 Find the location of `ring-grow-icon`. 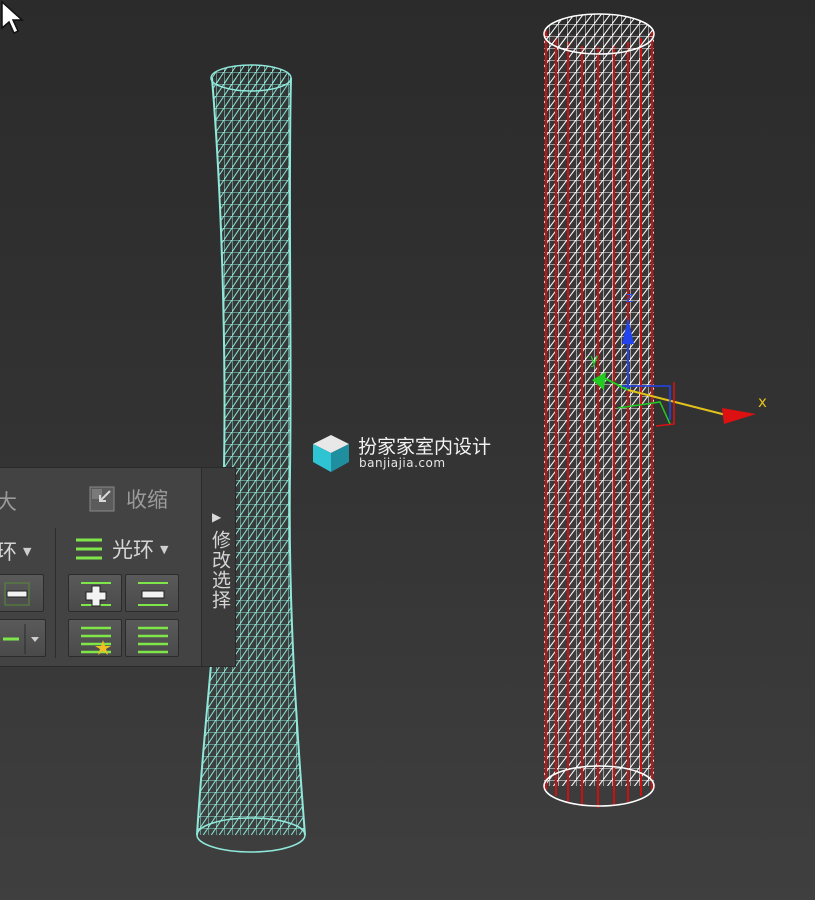

ring-grow-icon is located at coordinates (96, 594).